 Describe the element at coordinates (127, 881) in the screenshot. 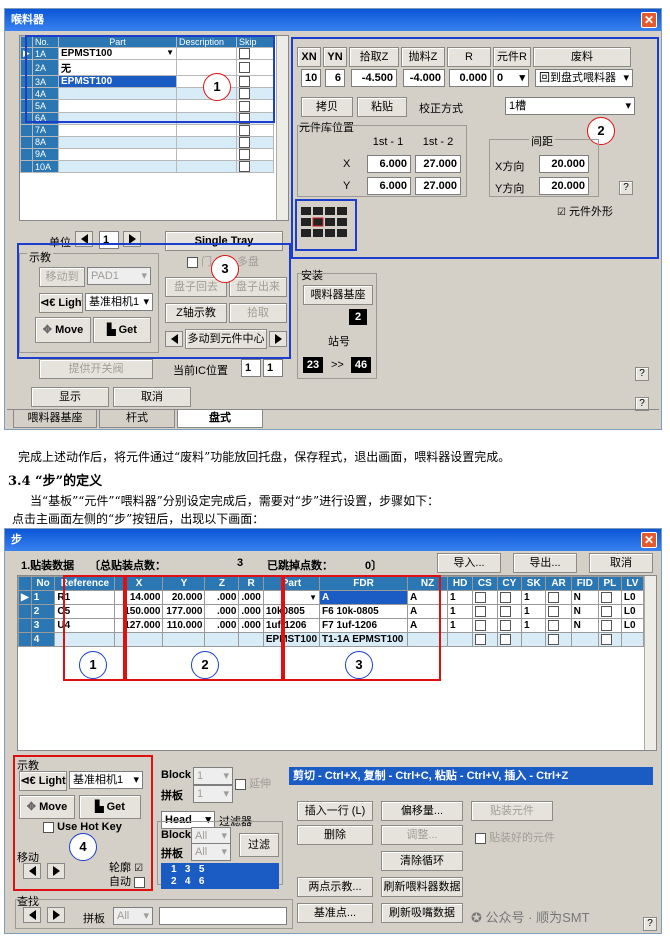

I see `auto-check: 自动` at that location.